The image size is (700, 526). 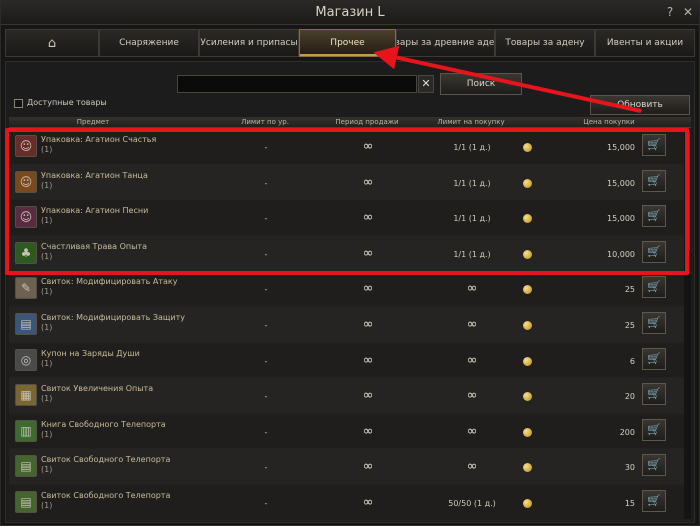 What do you see at coordinates (26, 146) in the screenshot?
I see `agathion-happiness-icon: ☺` at bounding box center [26, 146].